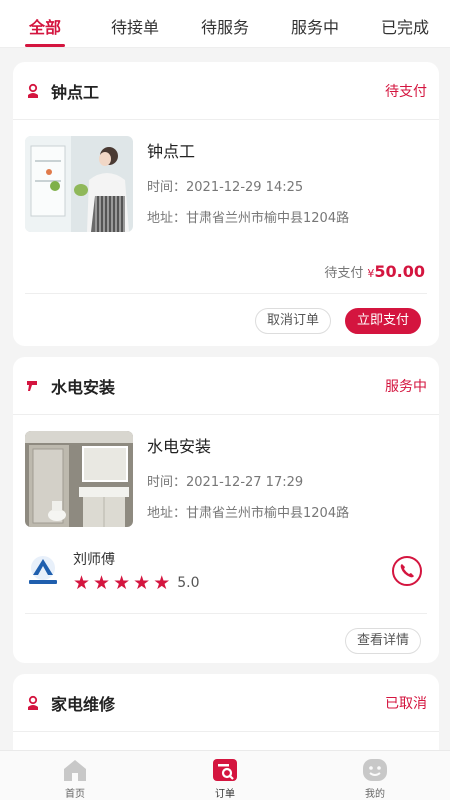 The width and height of the screenshot is (450, 800). I want to click on order-card-header: 水电安装 服务中, so click(226, 386).